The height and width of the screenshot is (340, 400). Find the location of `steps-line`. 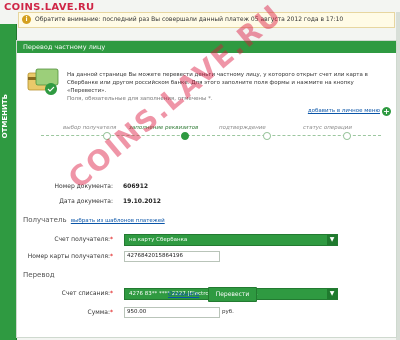

steps-line is located at coordinates (211, 135).